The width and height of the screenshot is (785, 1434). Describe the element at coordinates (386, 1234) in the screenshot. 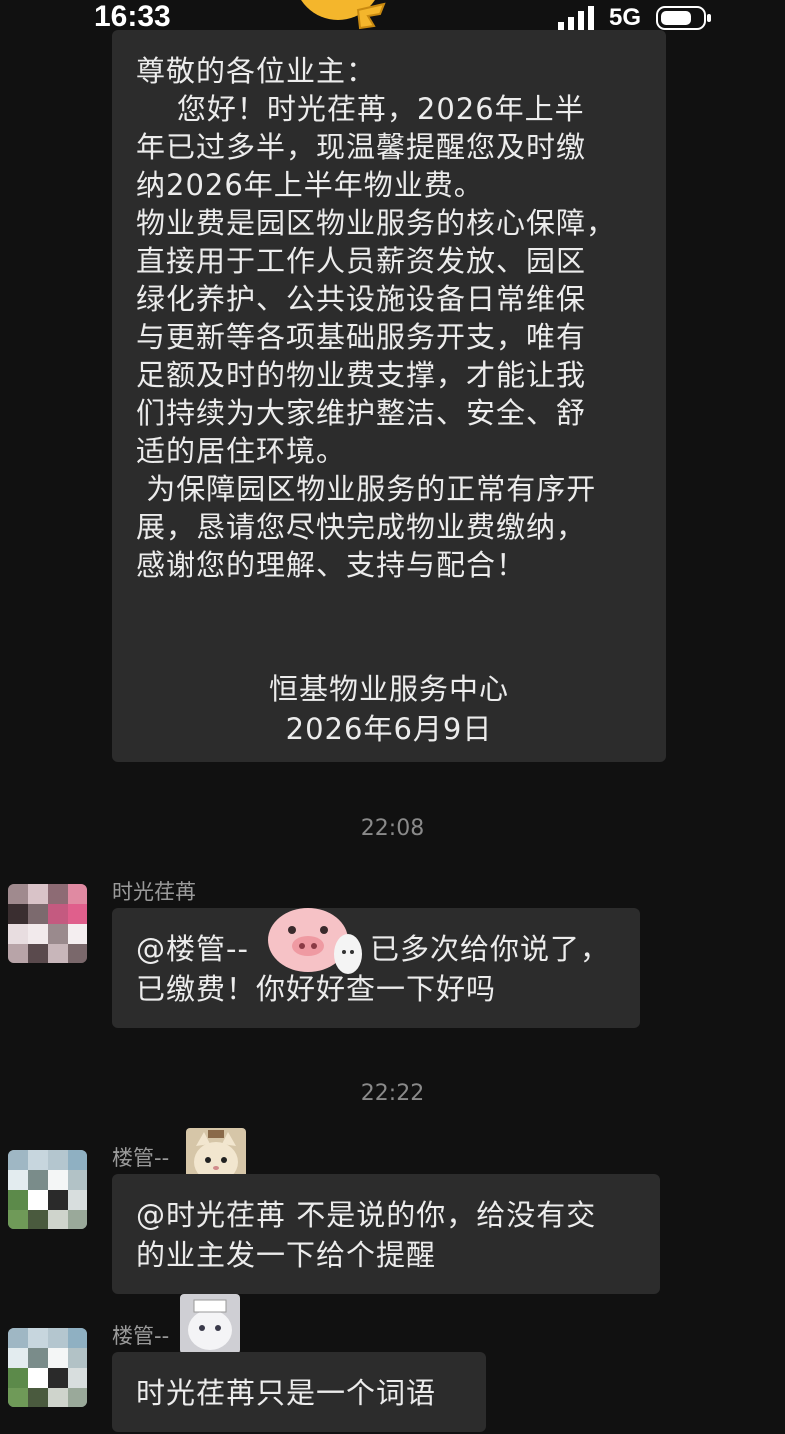

I see `message-bubble: @时光荏苒 不是说的你，给没有交 的业主发一下给个提醒` at that location.